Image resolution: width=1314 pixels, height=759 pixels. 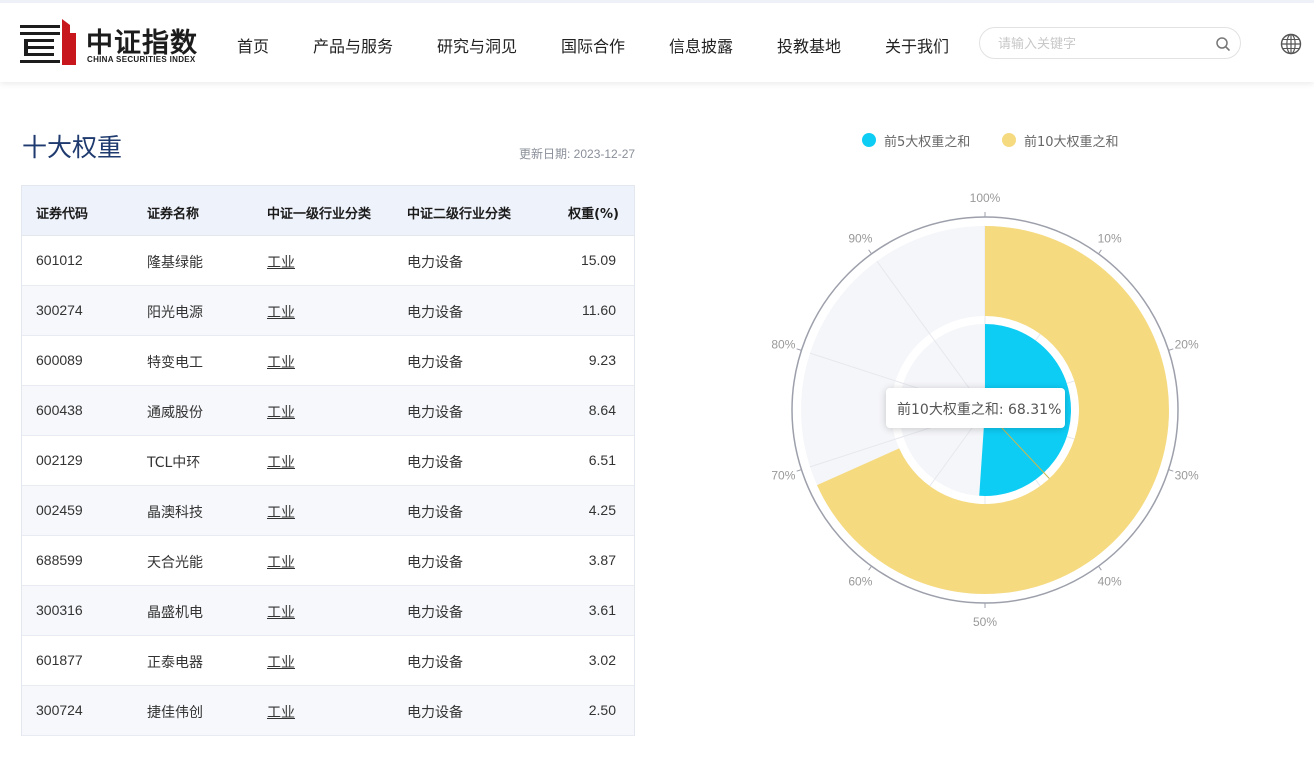 What do you see at coordinates (175, 363) in the screenshot?
I see `cell-name: 特变电工` at bounding box center [175, 363].